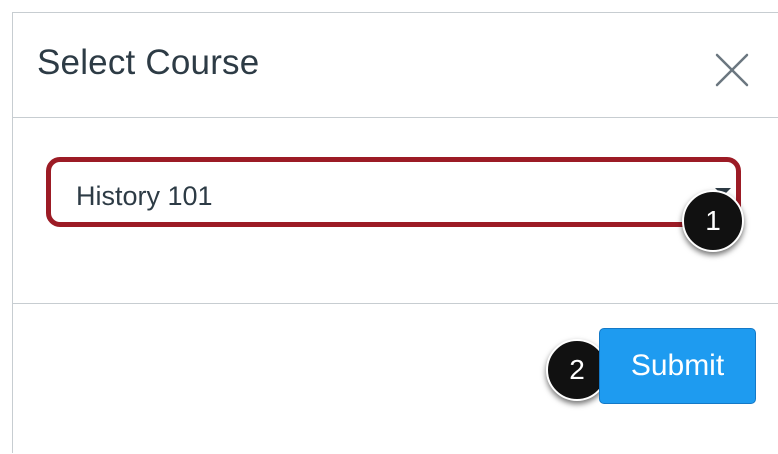 Image resolution: width=778 pixels, height=454 pixels. What do you see at coordinates (144, 196) in the screenshot?
I see `selected-course-value: History 101` at bounding box center [144, 196].